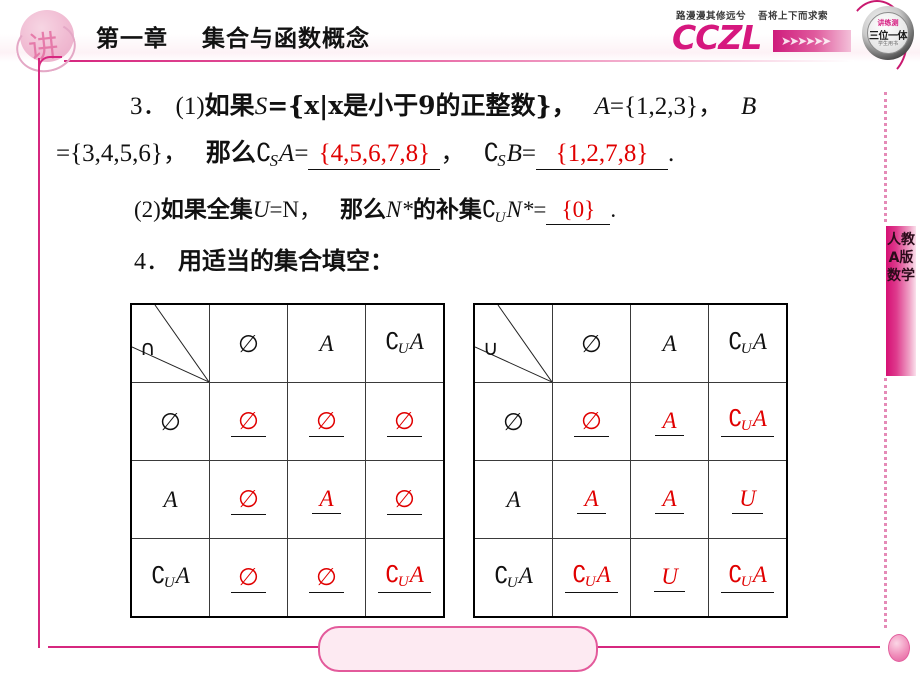 The width and height of the screenshot is (920, 690). I want to click on cell-1-0: ∅, so click(248, 499).